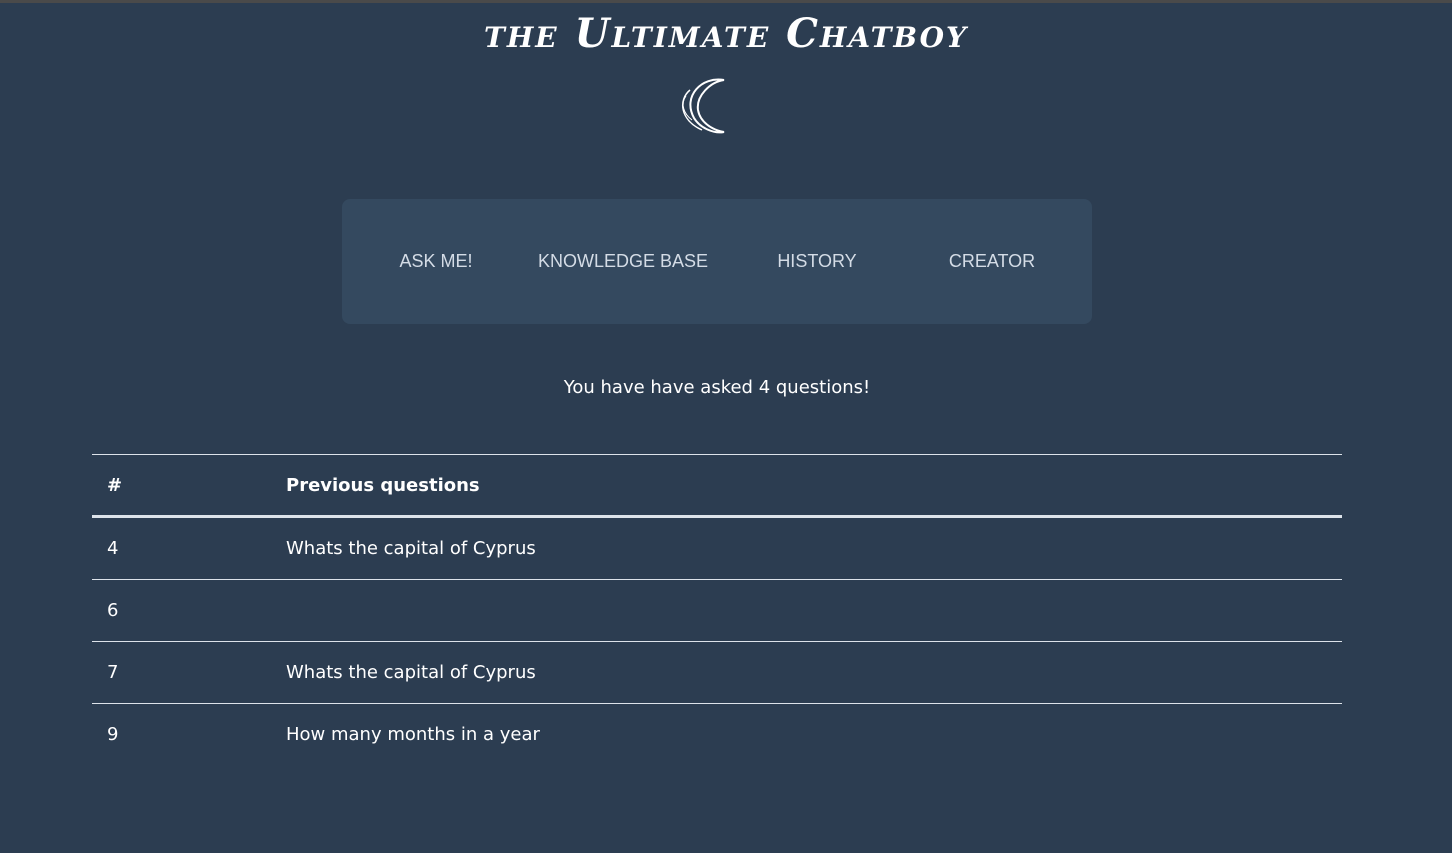  What do you see at coordinates (717, 387) in the screenshot?
I see `question-count-summary: You have have asked 4 questions!` at bounding box center [717, 387].